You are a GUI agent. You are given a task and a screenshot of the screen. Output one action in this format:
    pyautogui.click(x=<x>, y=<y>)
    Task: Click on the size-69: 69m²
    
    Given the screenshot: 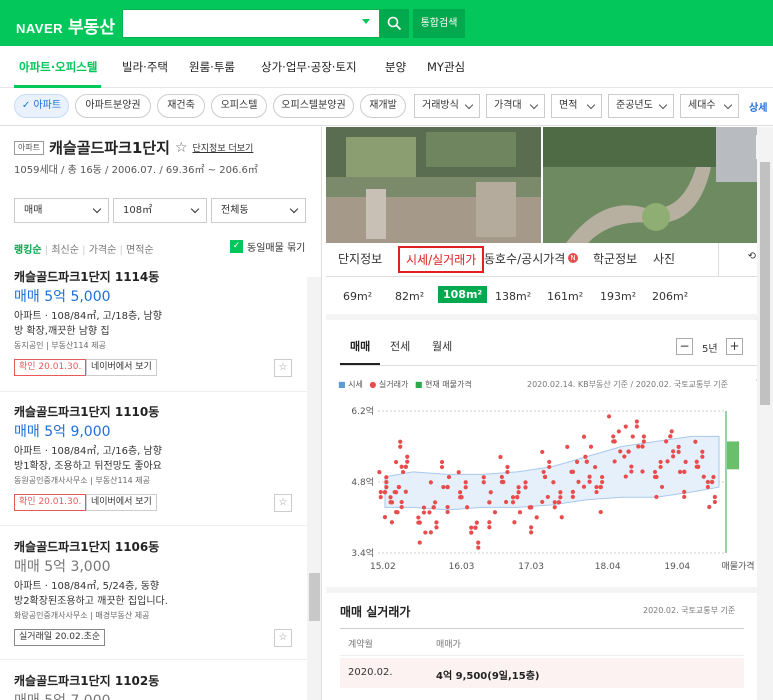 What is the action you would take?
    pyautogui.click(x=357, y=296)
    